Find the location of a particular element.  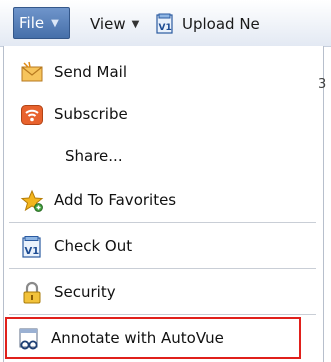

menu-item-send-mail: Send Mail is located at coordinates (162, 72).